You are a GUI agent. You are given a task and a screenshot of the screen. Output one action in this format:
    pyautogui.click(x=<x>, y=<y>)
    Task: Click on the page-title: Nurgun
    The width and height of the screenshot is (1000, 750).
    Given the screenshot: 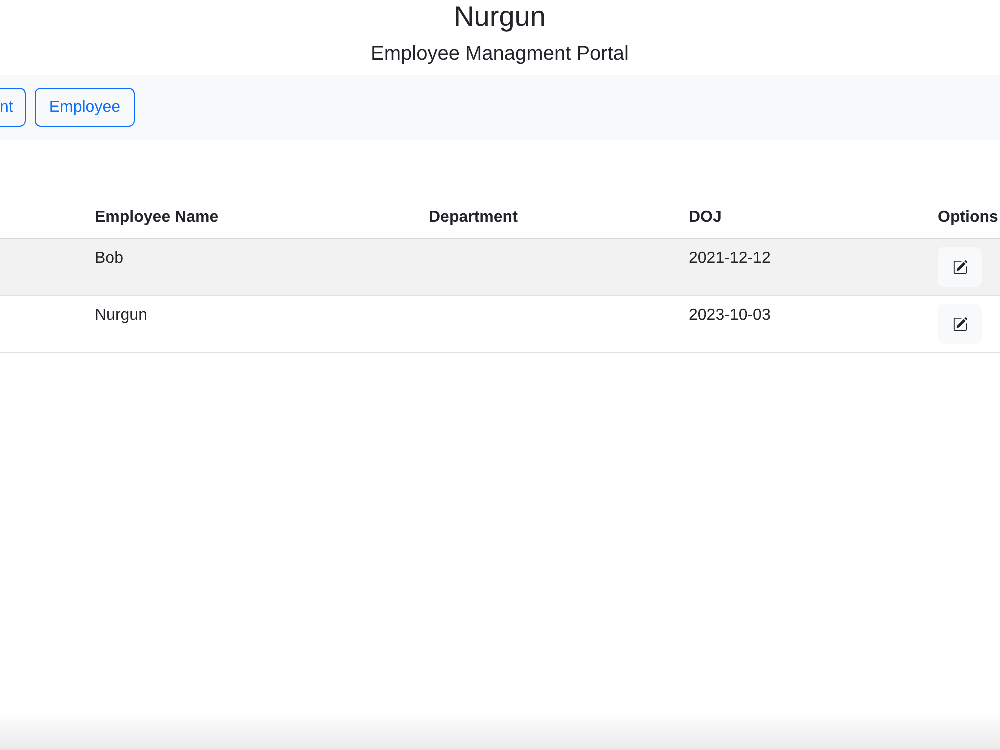 What is the action you would take?
    pyautogui.click(x=500, y=17)
    